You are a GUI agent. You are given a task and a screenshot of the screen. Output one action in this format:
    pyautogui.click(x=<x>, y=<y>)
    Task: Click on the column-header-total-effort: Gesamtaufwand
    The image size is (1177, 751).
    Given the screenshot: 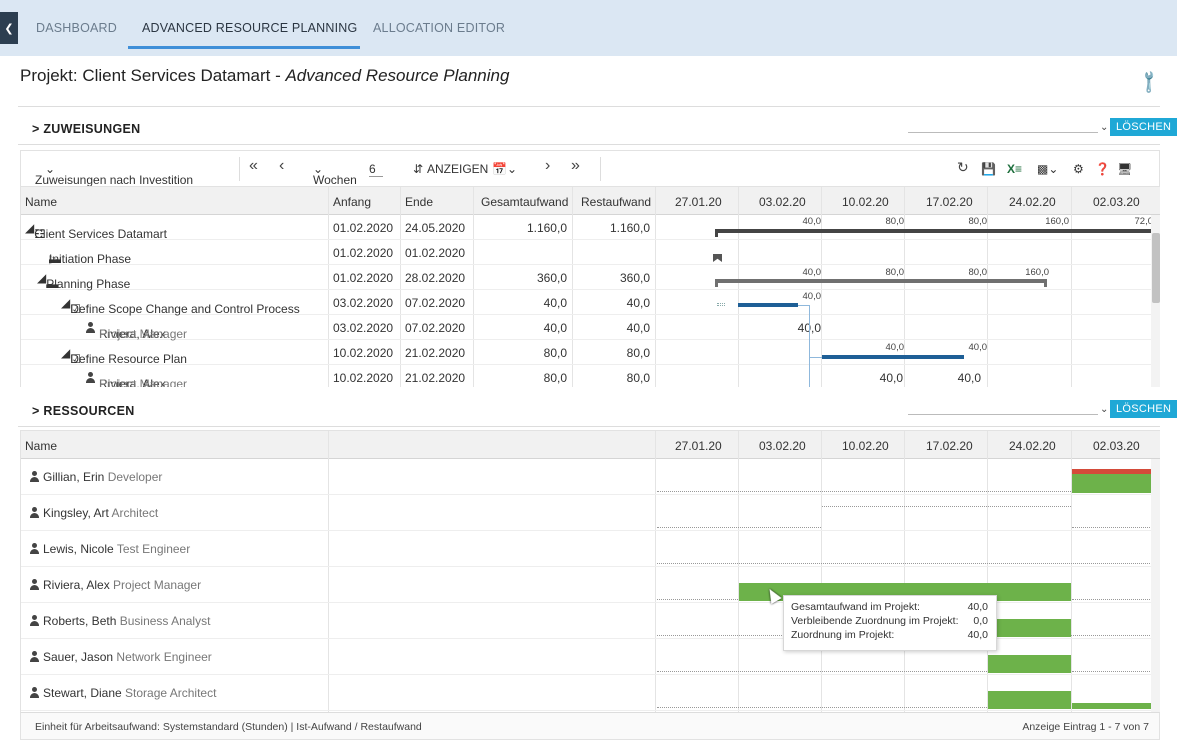 What is the action you would take?
    pyautogui.click(x=524, y=202)
    